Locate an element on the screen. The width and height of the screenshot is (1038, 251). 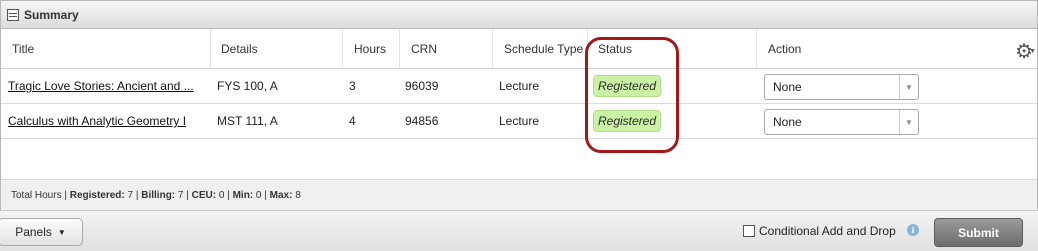
column-header-action: Action is located at coordinates (784, 48).